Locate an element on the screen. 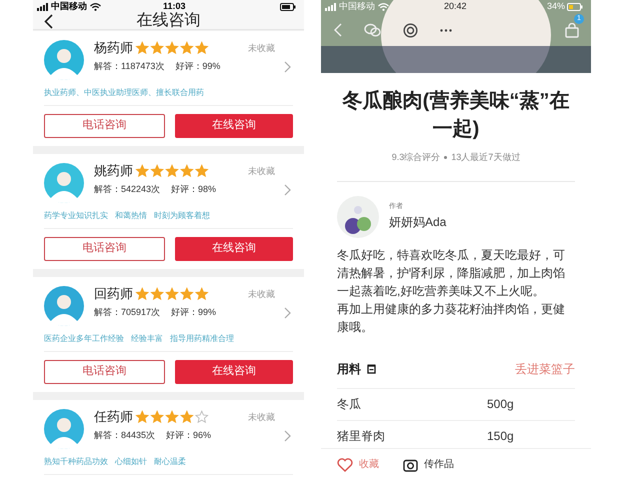  overall-score: 9.3综合评分 is located at coordinates (416, 157).